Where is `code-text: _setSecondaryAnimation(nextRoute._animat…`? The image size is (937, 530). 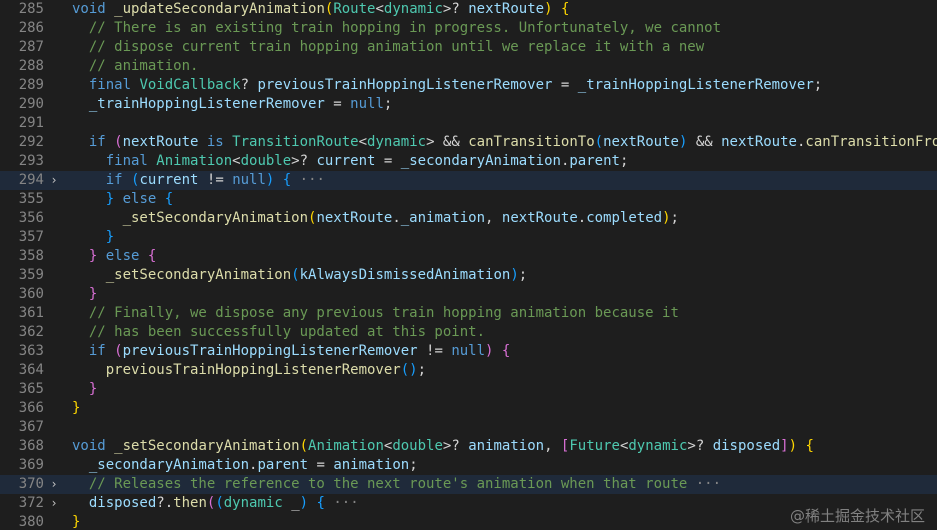 code-text: _setSecondaryAnimation(nextRoute._animat… is located at coordinates (500, 218).